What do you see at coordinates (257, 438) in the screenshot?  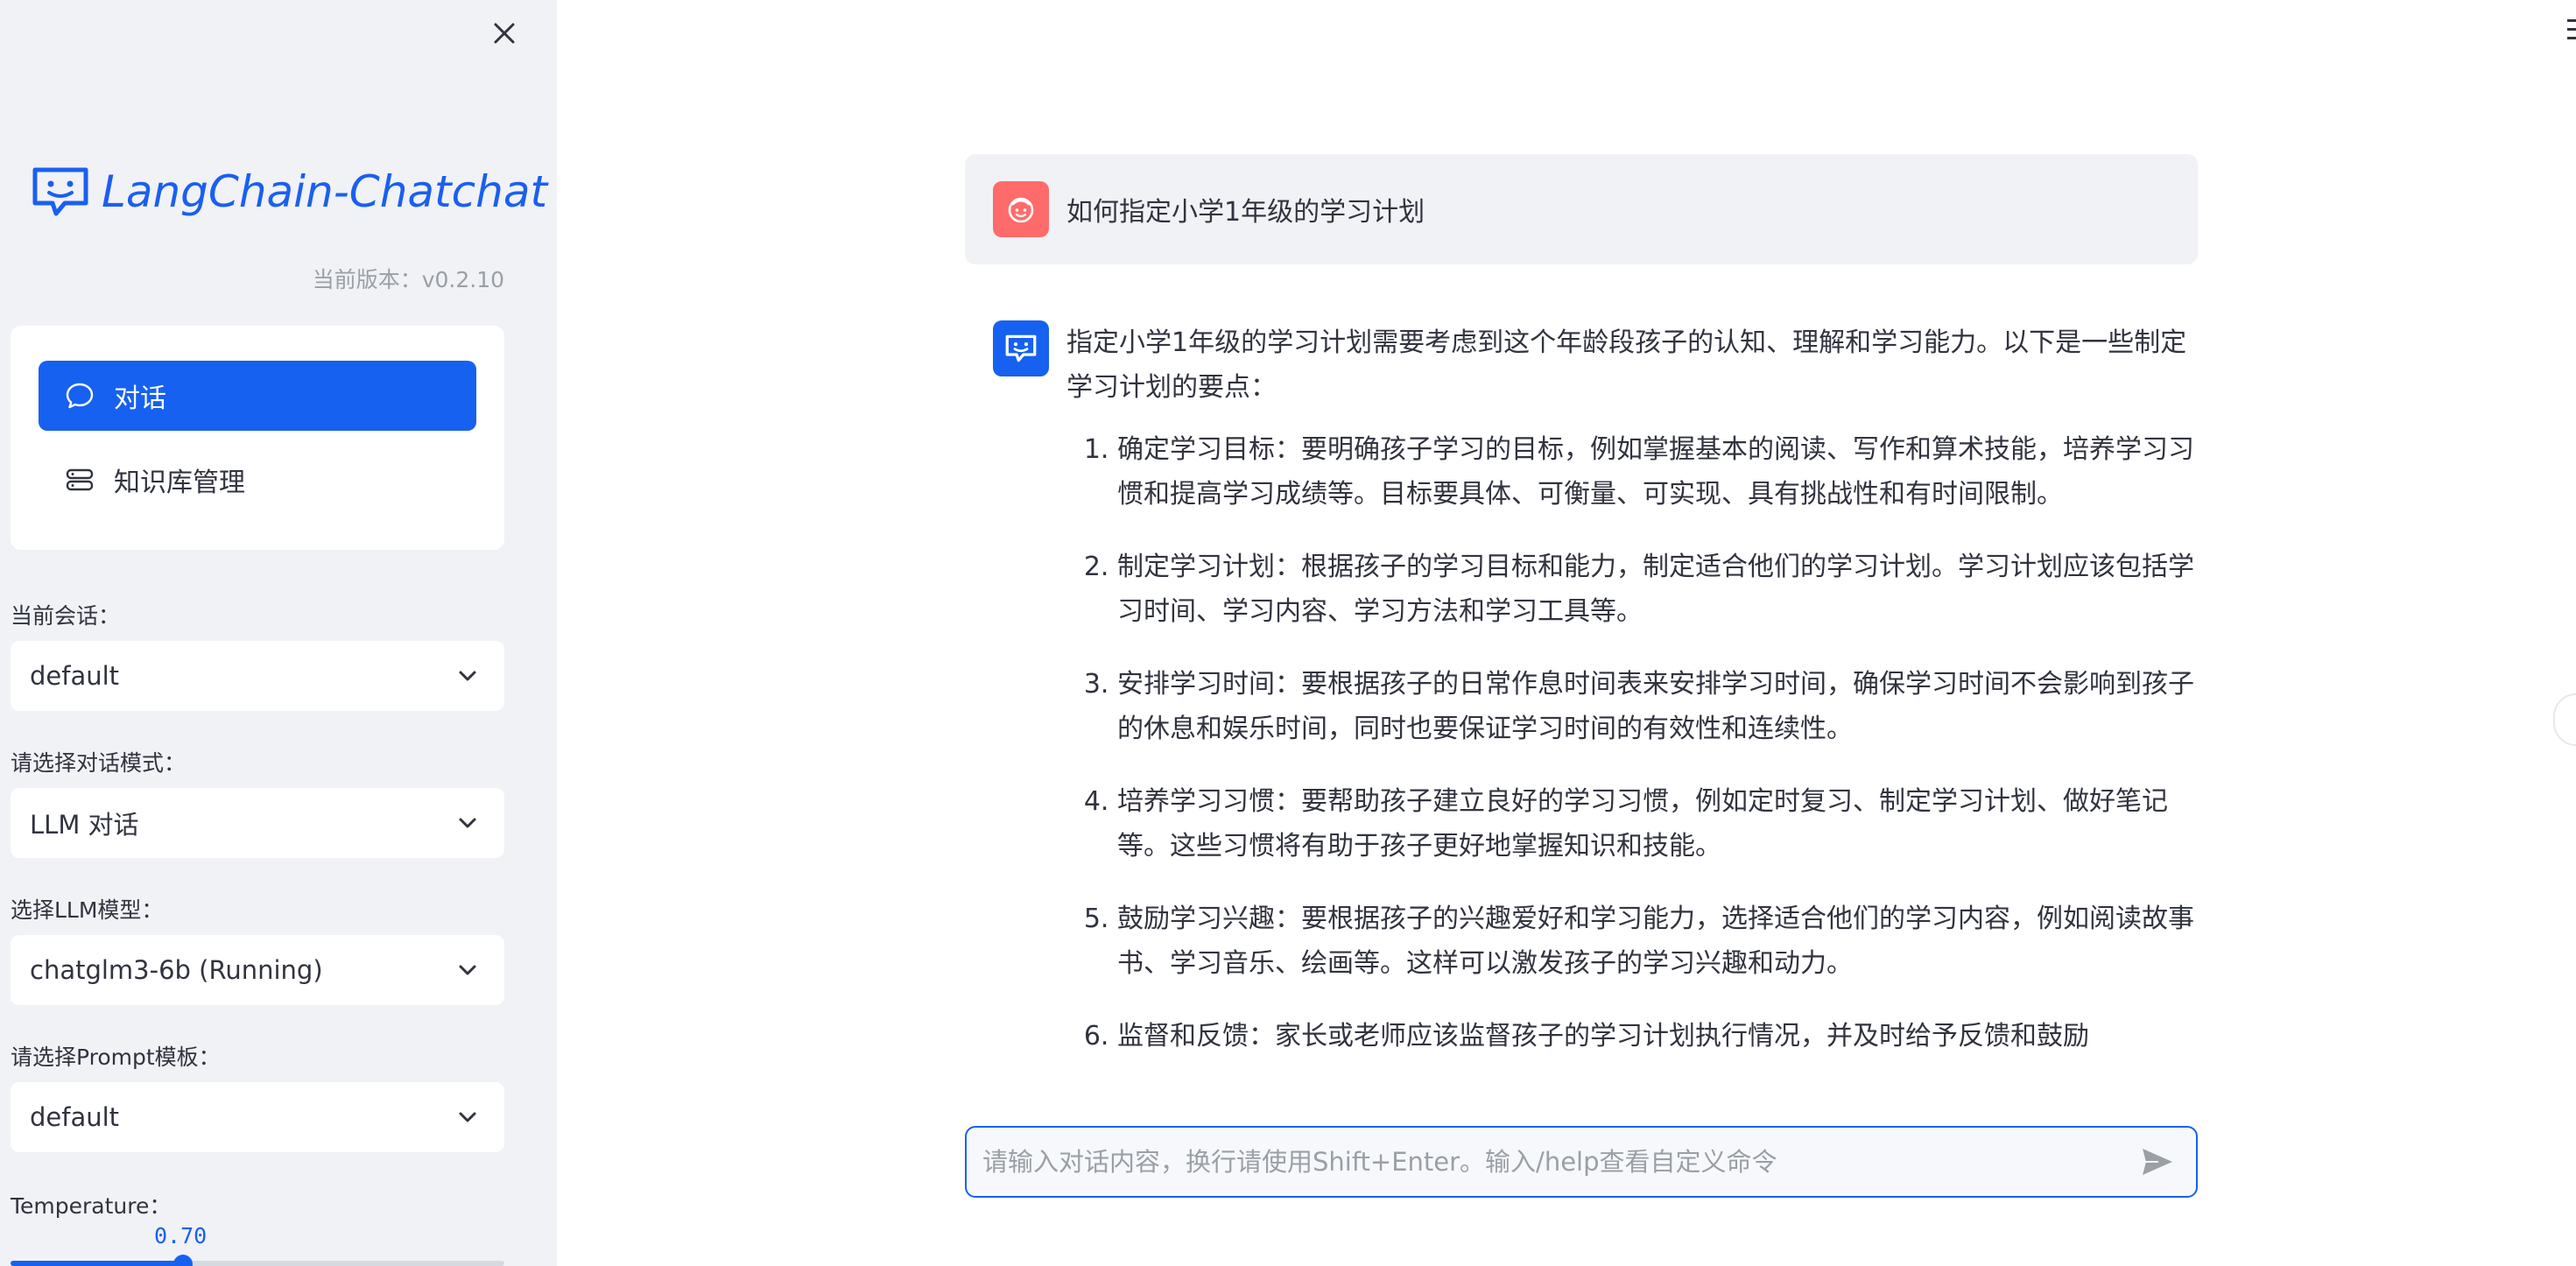 I see `nav-menu: 对话 知识库管理` at bounding box center [257, 438].